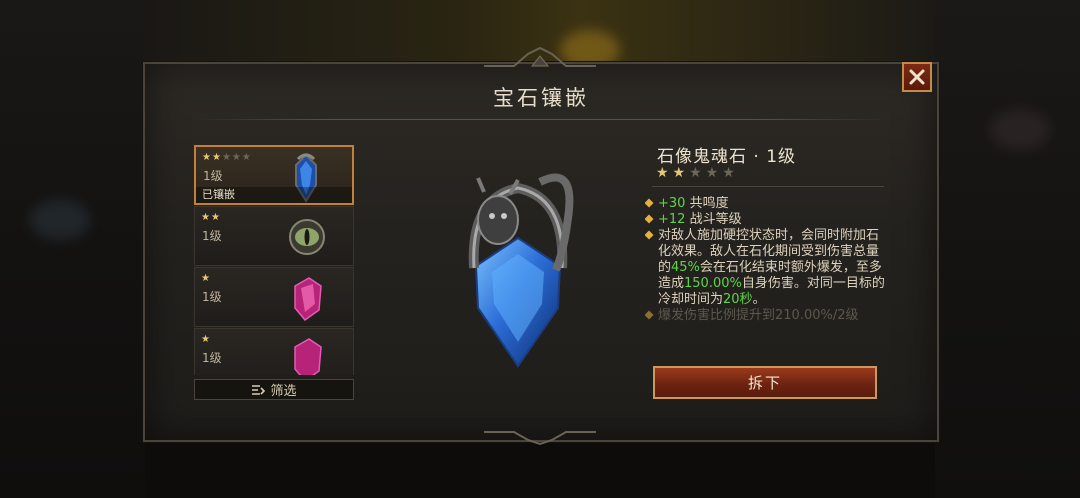 The image size is (1080, 498). What do you see at coordinates (672, 203) in the screenshot?
I see `effect-text: +30` at bounding box center [672, 203].